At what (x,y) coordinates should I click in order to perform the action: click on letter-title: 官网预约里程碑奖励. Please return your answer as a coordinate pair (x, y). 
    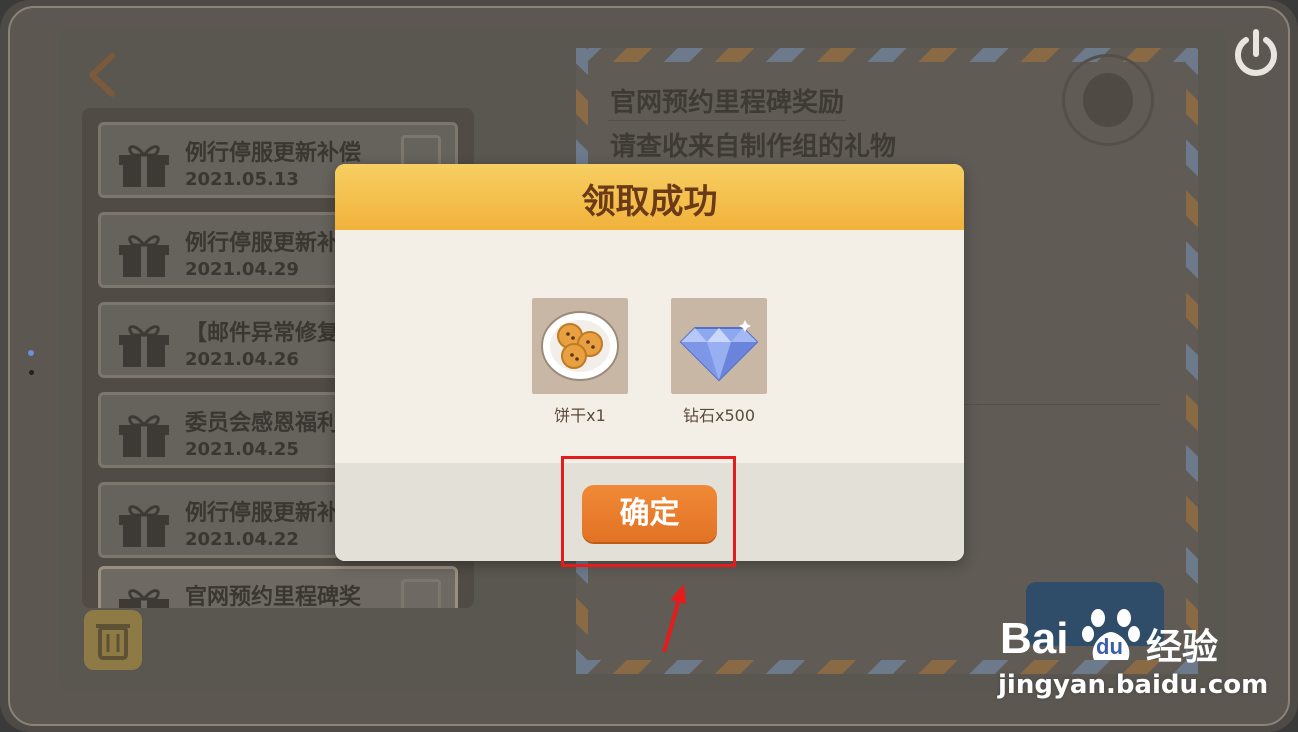
    Looking at the image, I should click on (727, 103).